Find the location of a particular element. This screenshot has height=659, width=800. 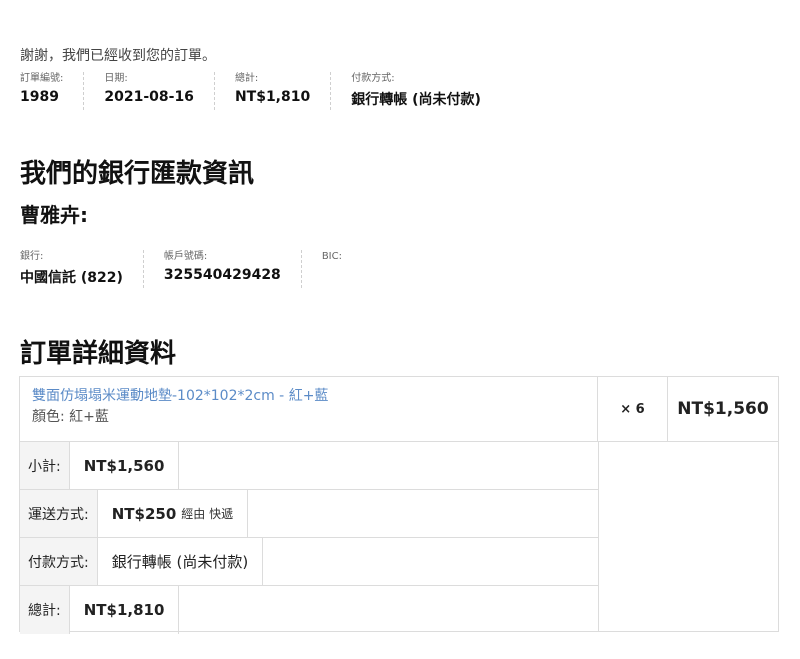

bank-detail-value: 中國信託 (822) is located at coordinates (71, 278).